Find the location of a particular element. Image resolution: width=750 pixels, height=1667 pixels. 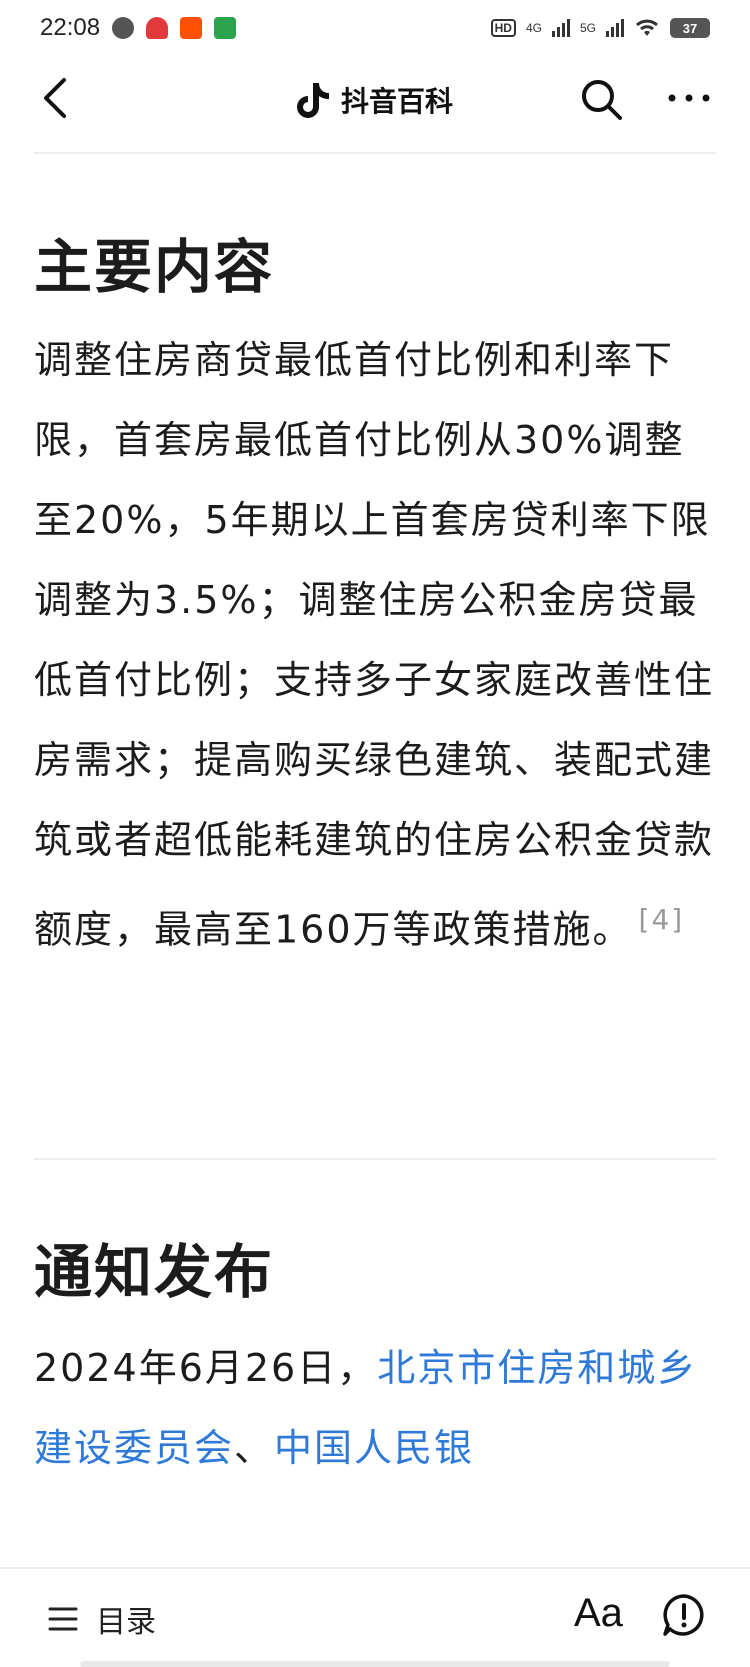

entity-link: 中国人民银 is located at coordinates (374, 1448).